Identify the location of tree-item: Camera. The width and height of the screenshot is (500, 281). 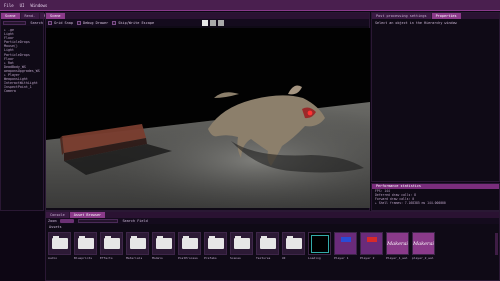
(22, 91).